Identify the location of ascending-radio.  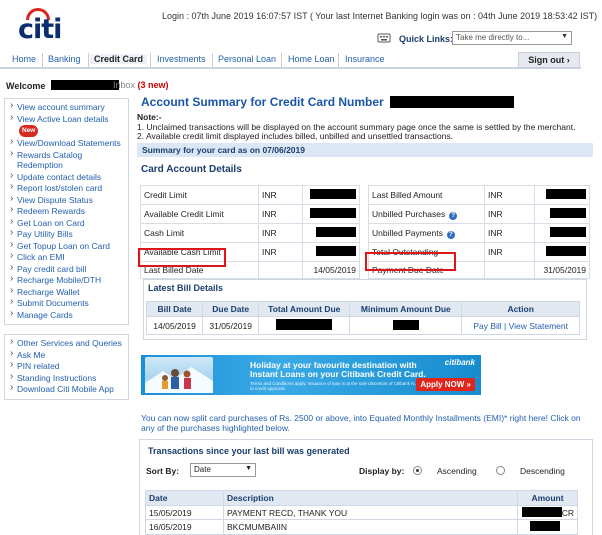
(417, 470).